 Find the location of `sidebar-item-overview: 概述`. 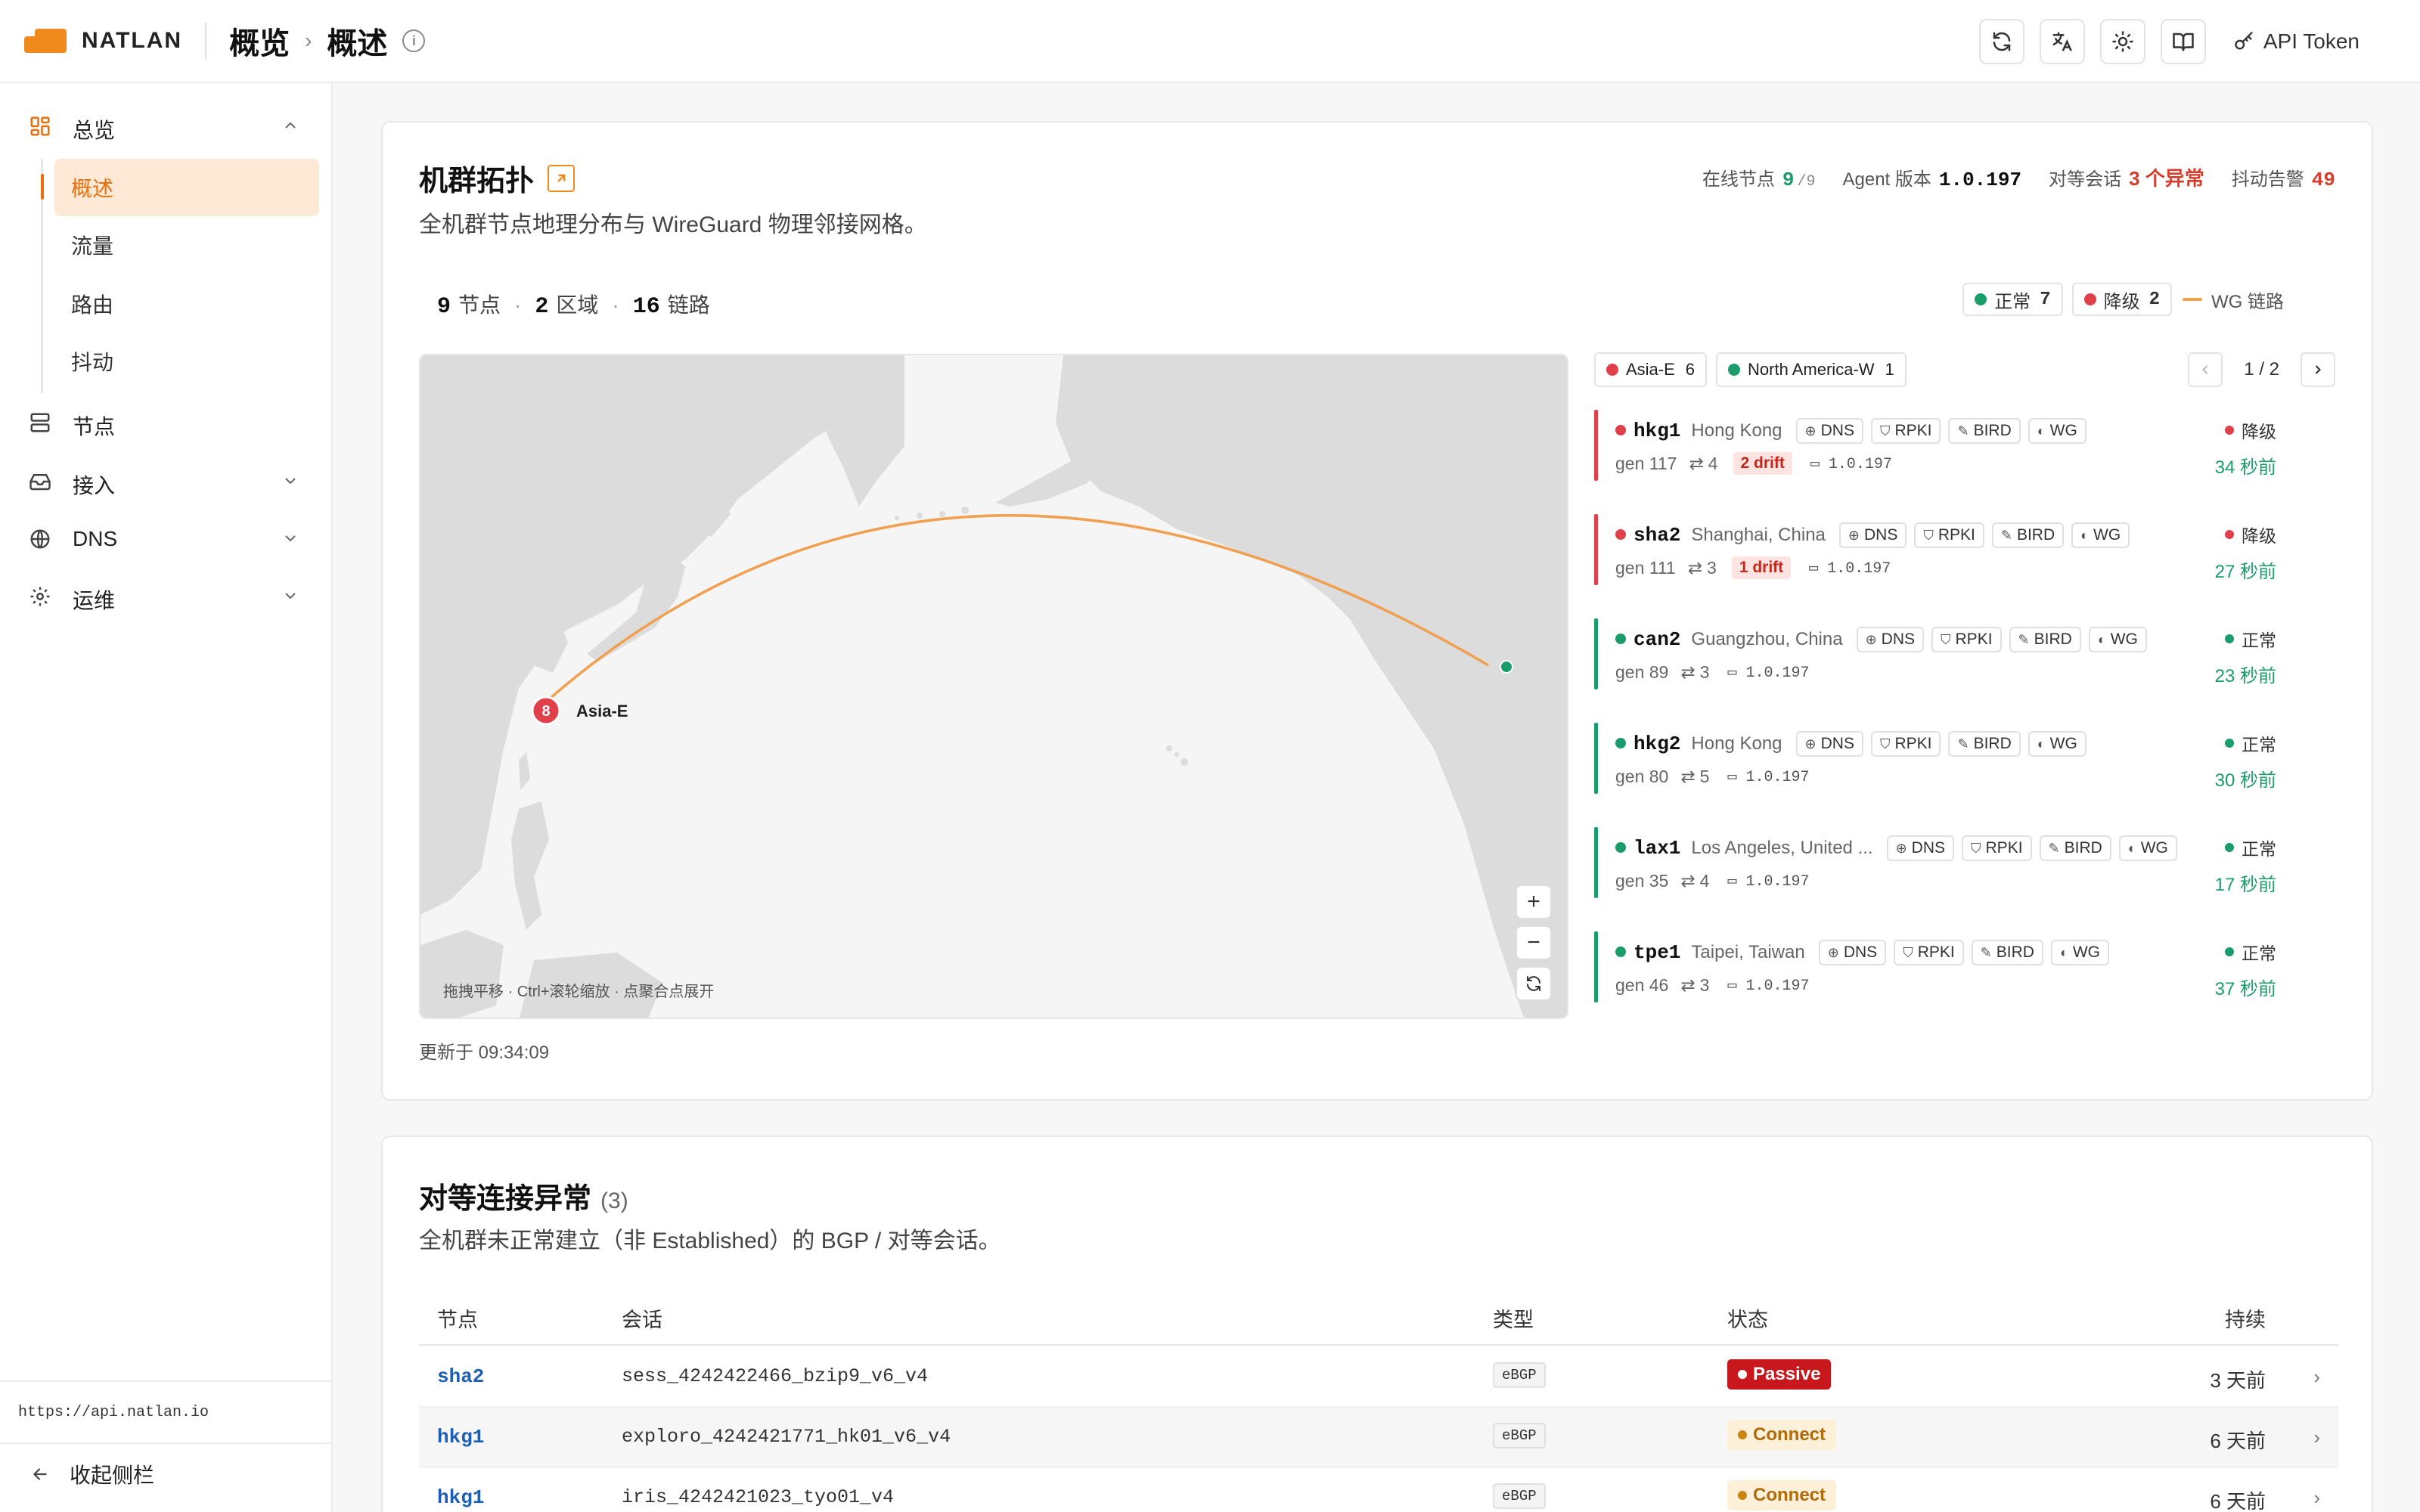

sidebar-item-overview: 概述 is located at coordinates (186, 187).